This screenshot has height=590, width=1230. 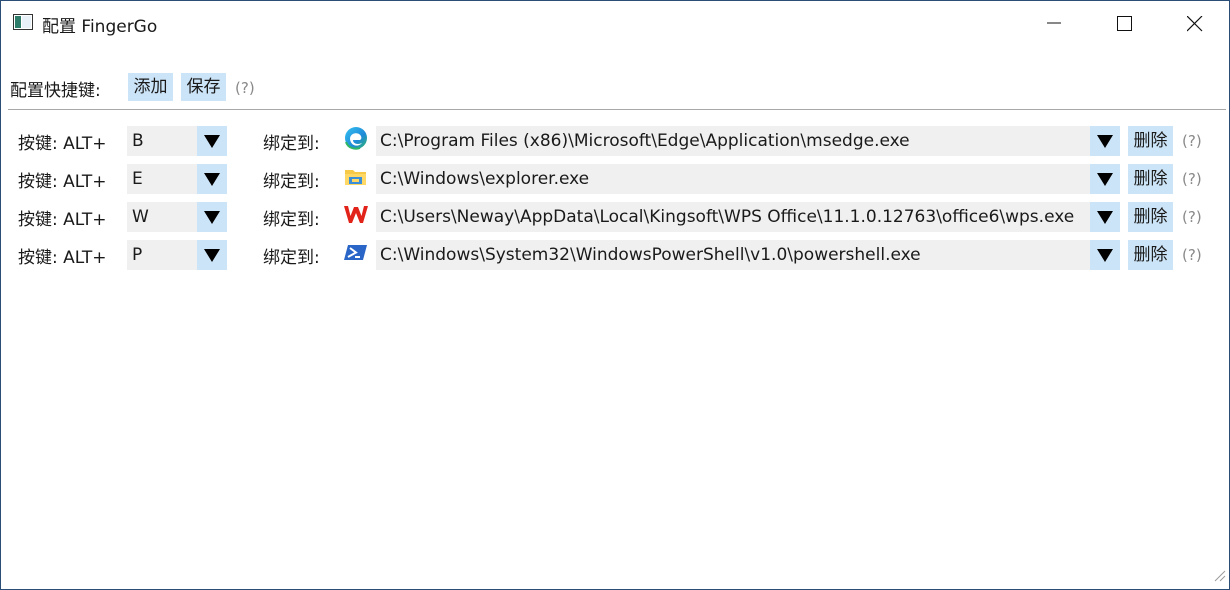 I want to click on key-select: B, so click(x=177, y=141).